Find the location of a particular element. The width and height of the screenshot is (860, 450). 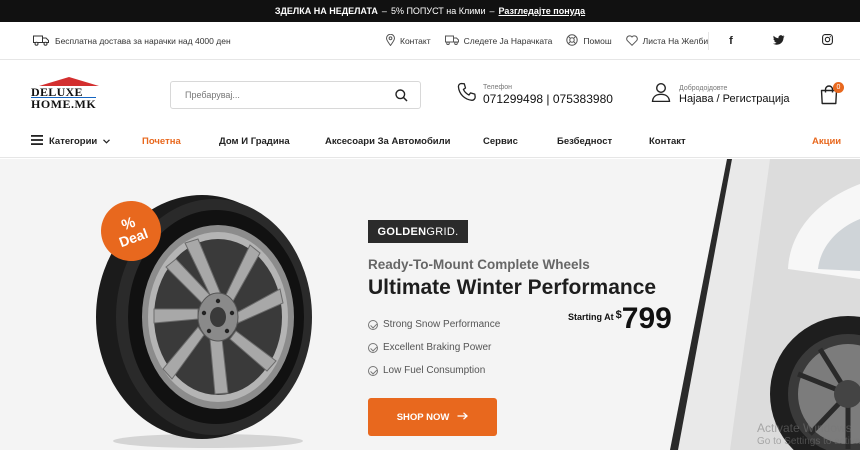

promo-link: Разгледајте понуда is located at coordinates (542, 11).